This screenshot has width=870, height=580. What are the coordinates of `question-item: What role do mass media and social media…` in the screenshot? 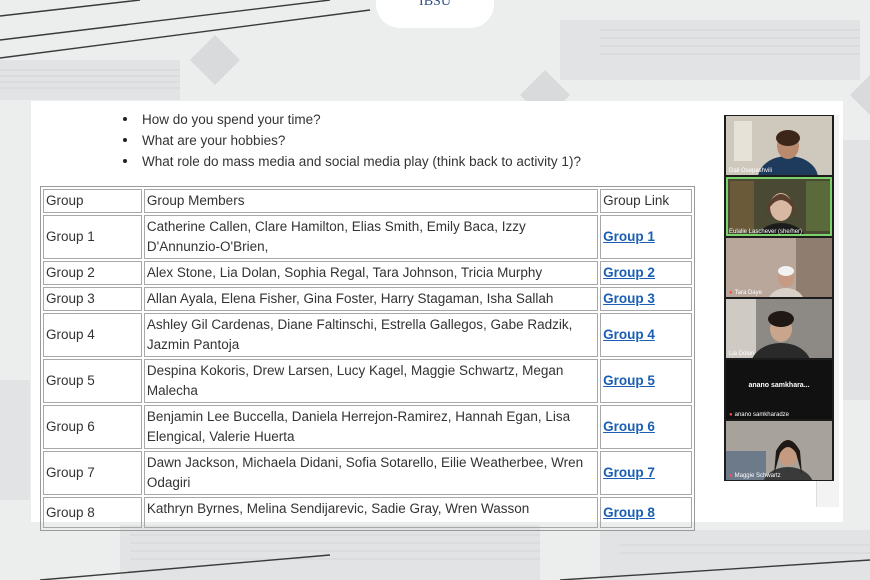 It's located at (346, 161).